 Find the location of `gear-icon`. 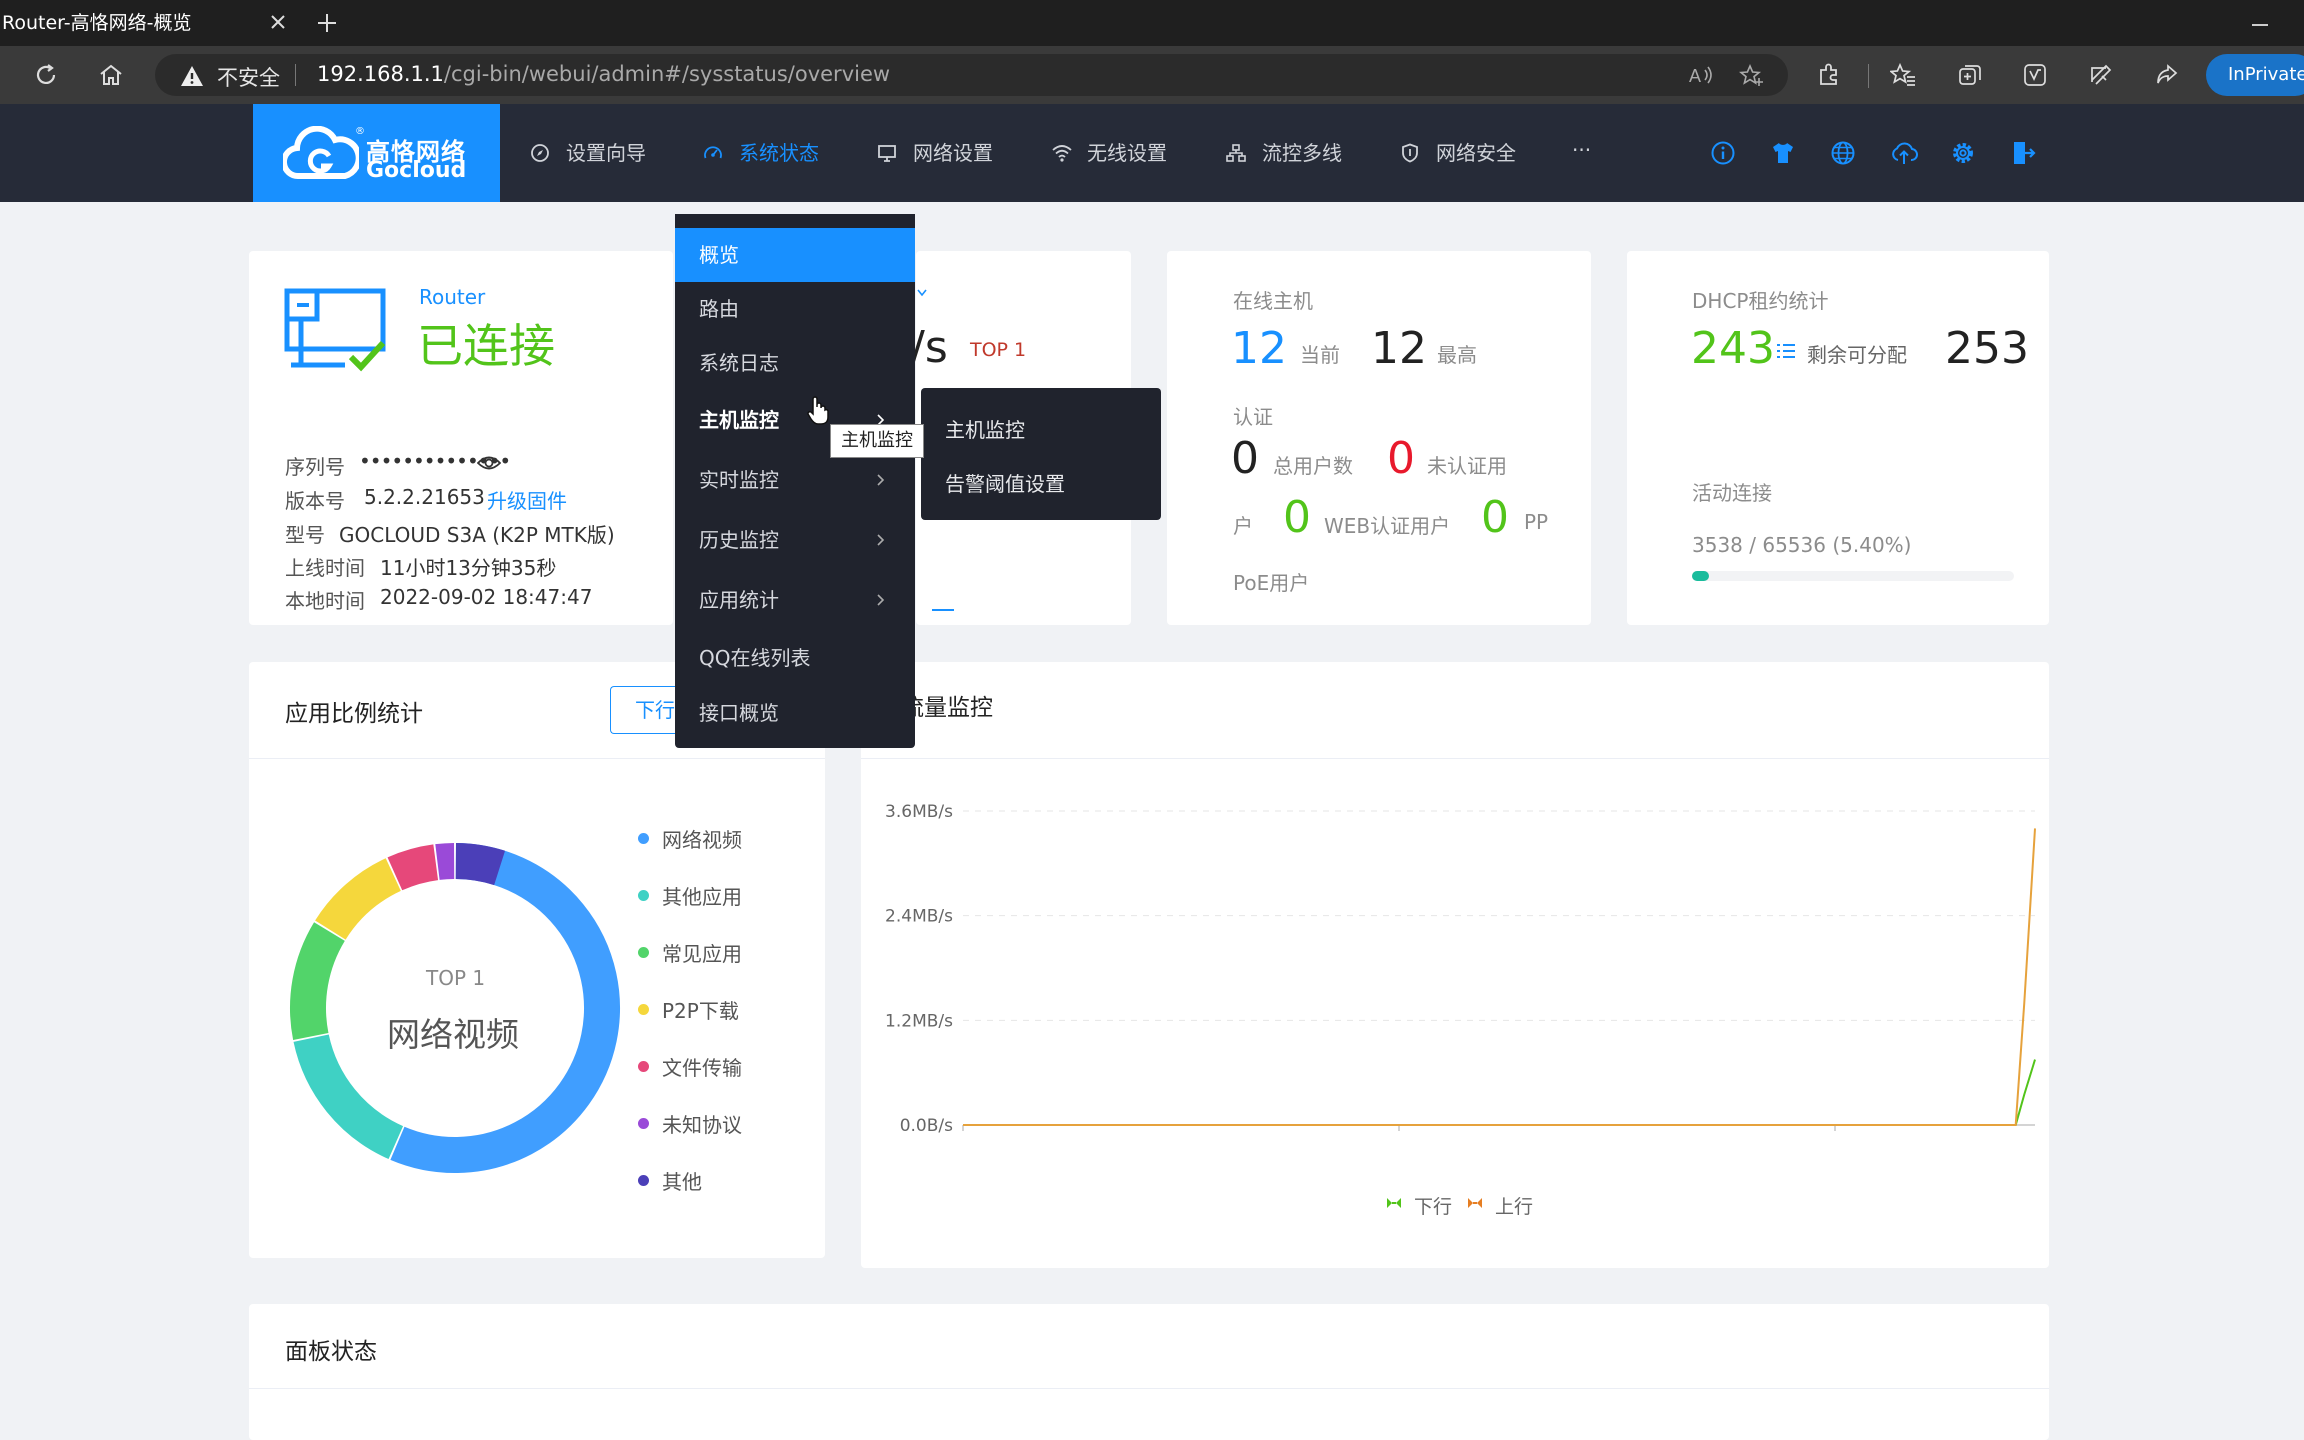

gear-icon is located at coordinates (1963, 153).